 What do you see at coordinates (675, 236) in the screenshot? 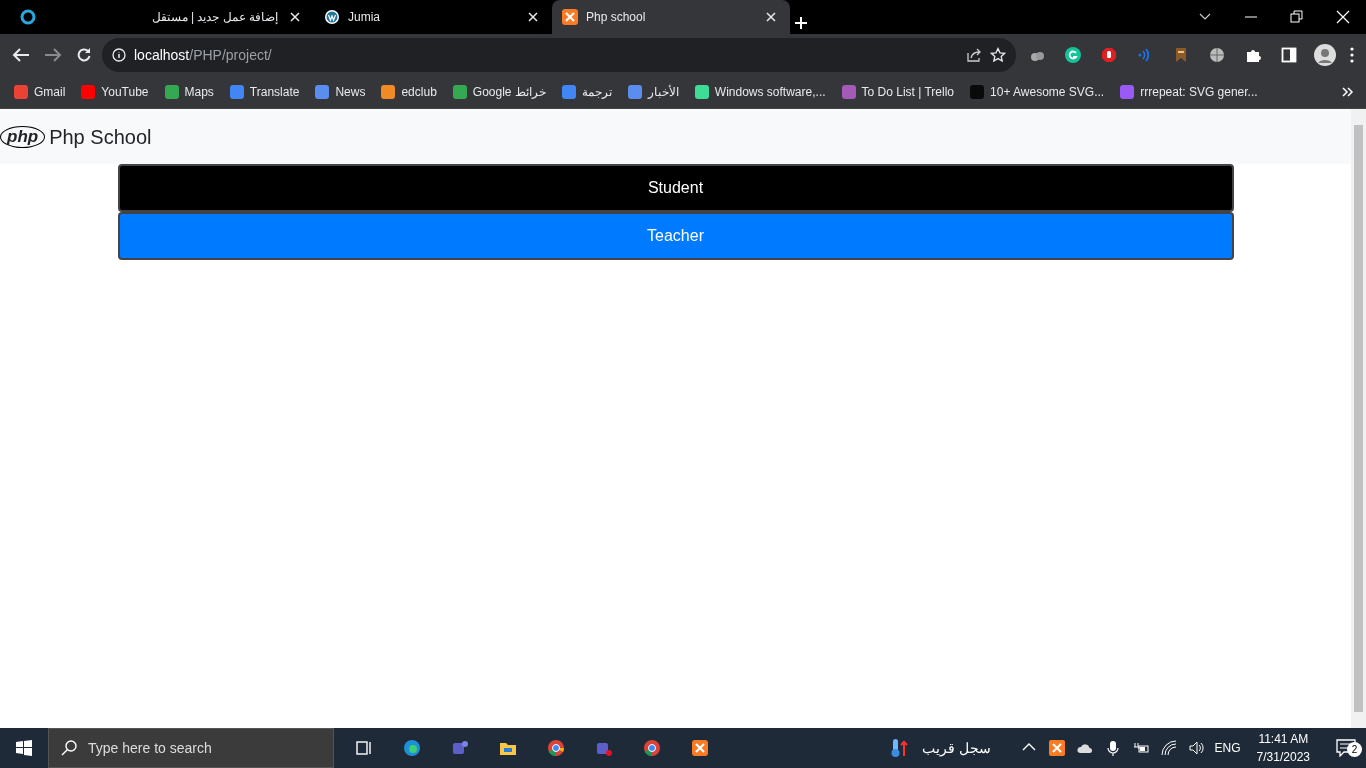
I see `role-button: Teacher` at bounding box center [675, 236].